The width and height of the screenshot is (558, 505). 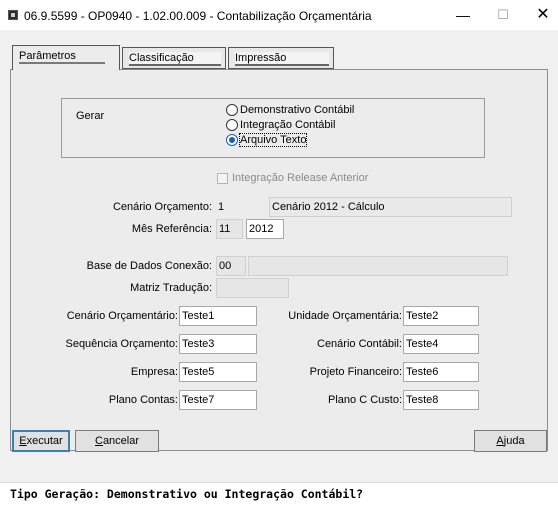 I want to click on maximize-button: ☐, so click(x=503, y=15).